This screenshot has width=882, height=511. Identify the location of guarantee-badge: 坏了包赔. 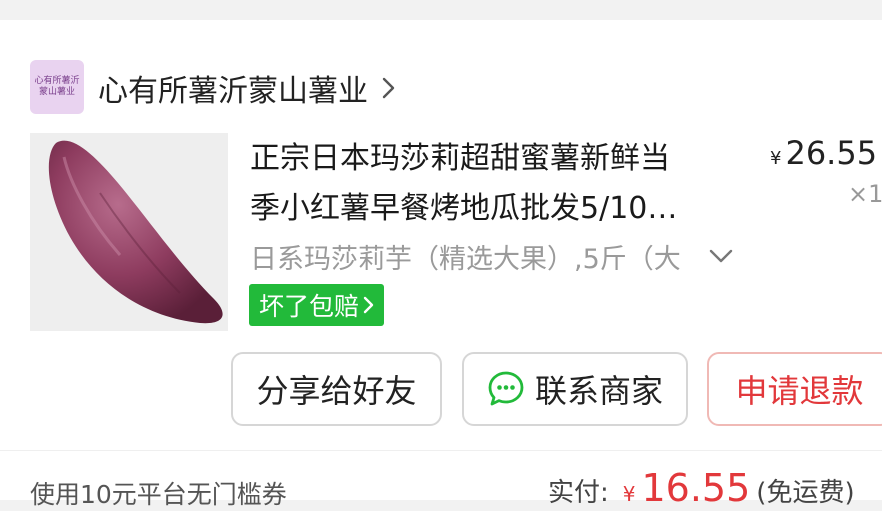
(317, 305).